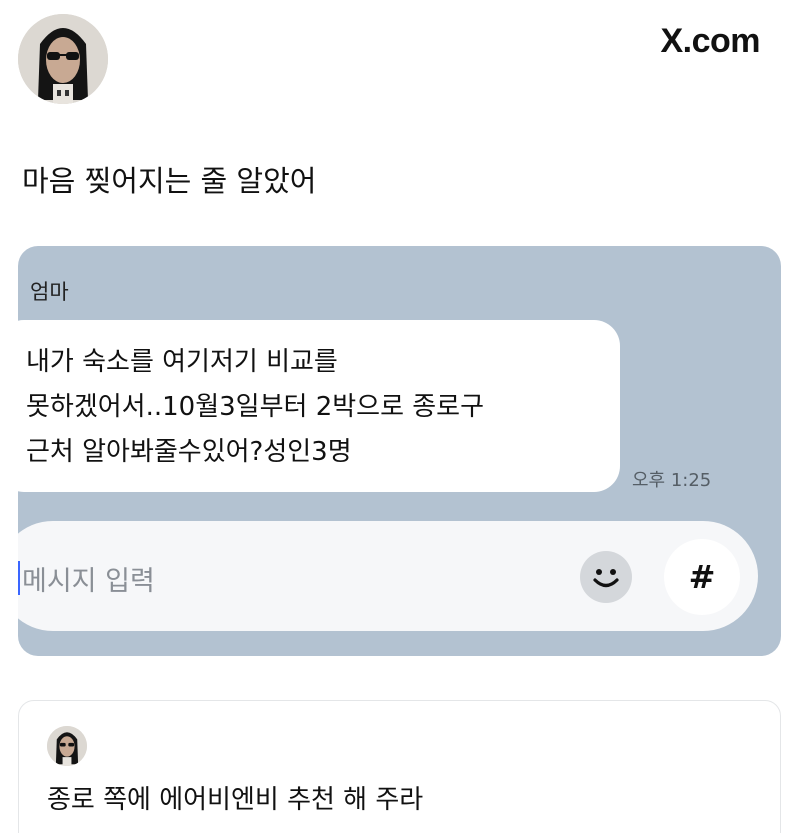 This screenshot has height=833, width=800. What do you see at coordinates (710, 41) in the screenshot?
I see `x-brand-logo: X.com` at bounding box center [710, 41].